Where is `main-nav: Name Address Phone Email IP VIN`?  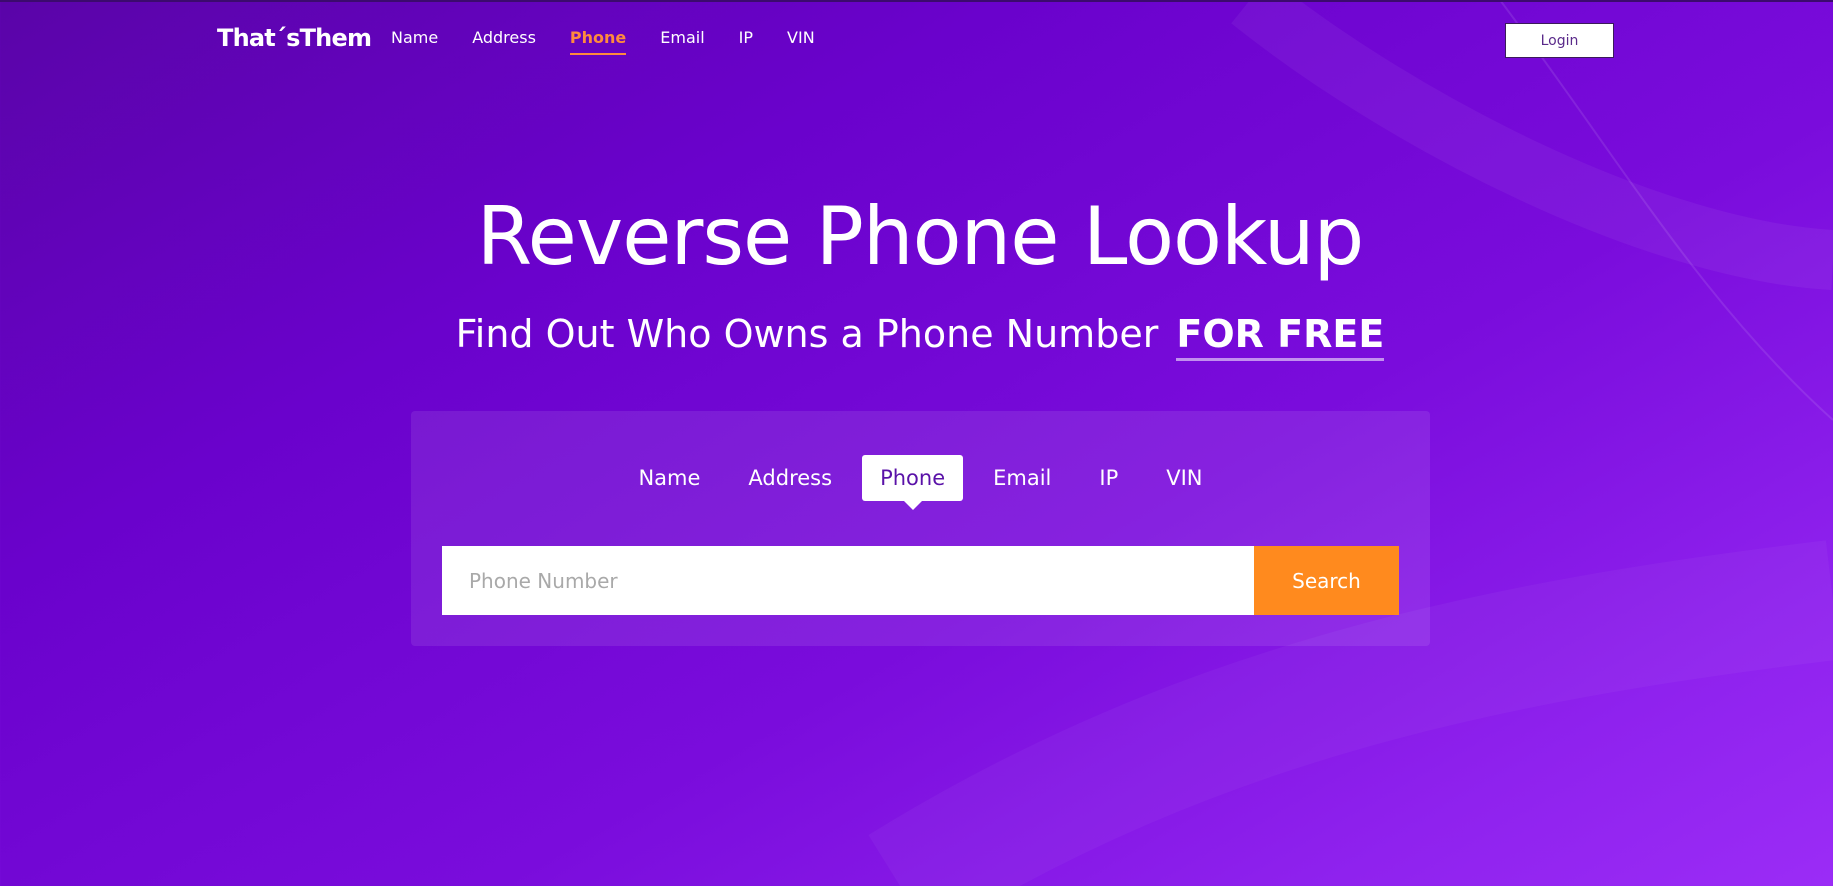 main-nav: Name Address Phone Email IP VIN is located at coordinates (620, 41).